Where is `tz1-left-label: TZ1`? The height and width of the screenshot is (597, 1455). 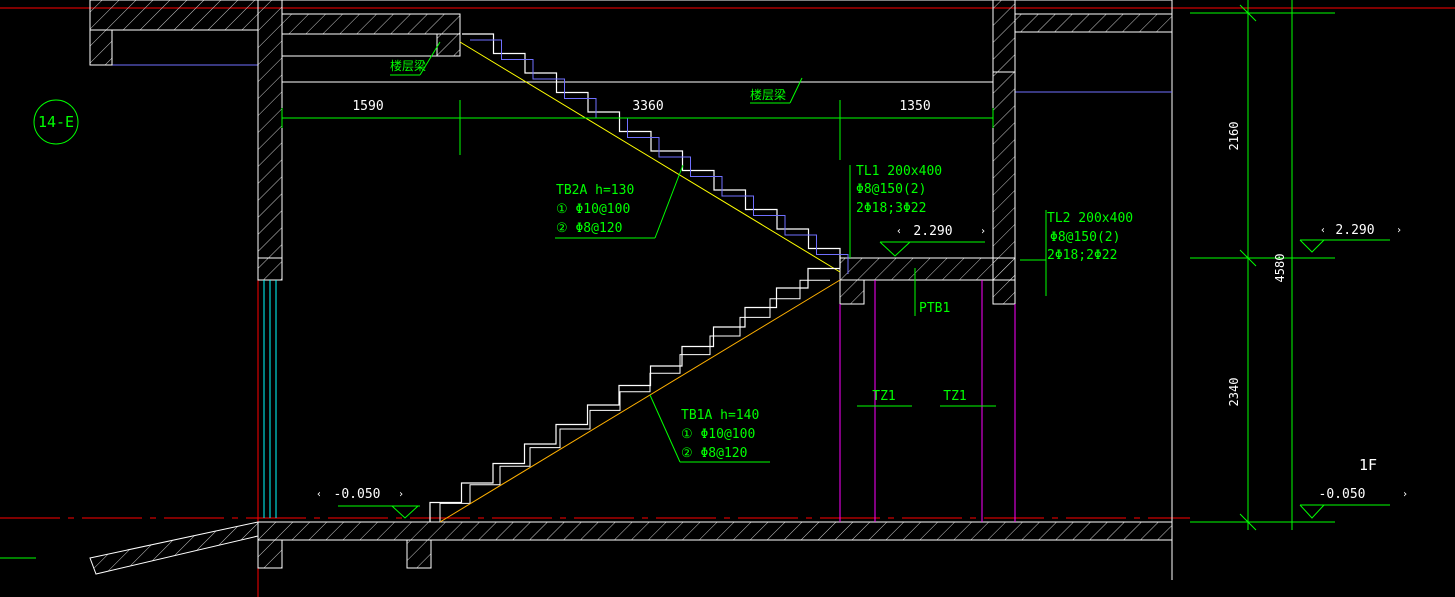
tz1-left-label: TZ1 is located at coordinates (883, 396).